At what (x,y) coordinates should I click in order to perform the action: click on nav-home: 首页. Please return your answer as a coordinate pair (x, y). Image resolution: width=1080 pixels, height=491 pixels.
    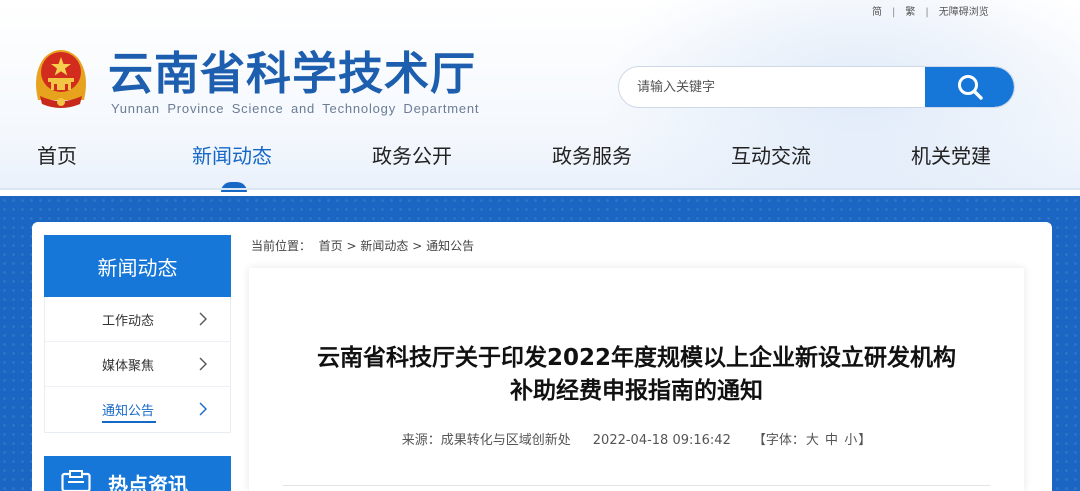
    Looking at the image, I should click on (57, 156).